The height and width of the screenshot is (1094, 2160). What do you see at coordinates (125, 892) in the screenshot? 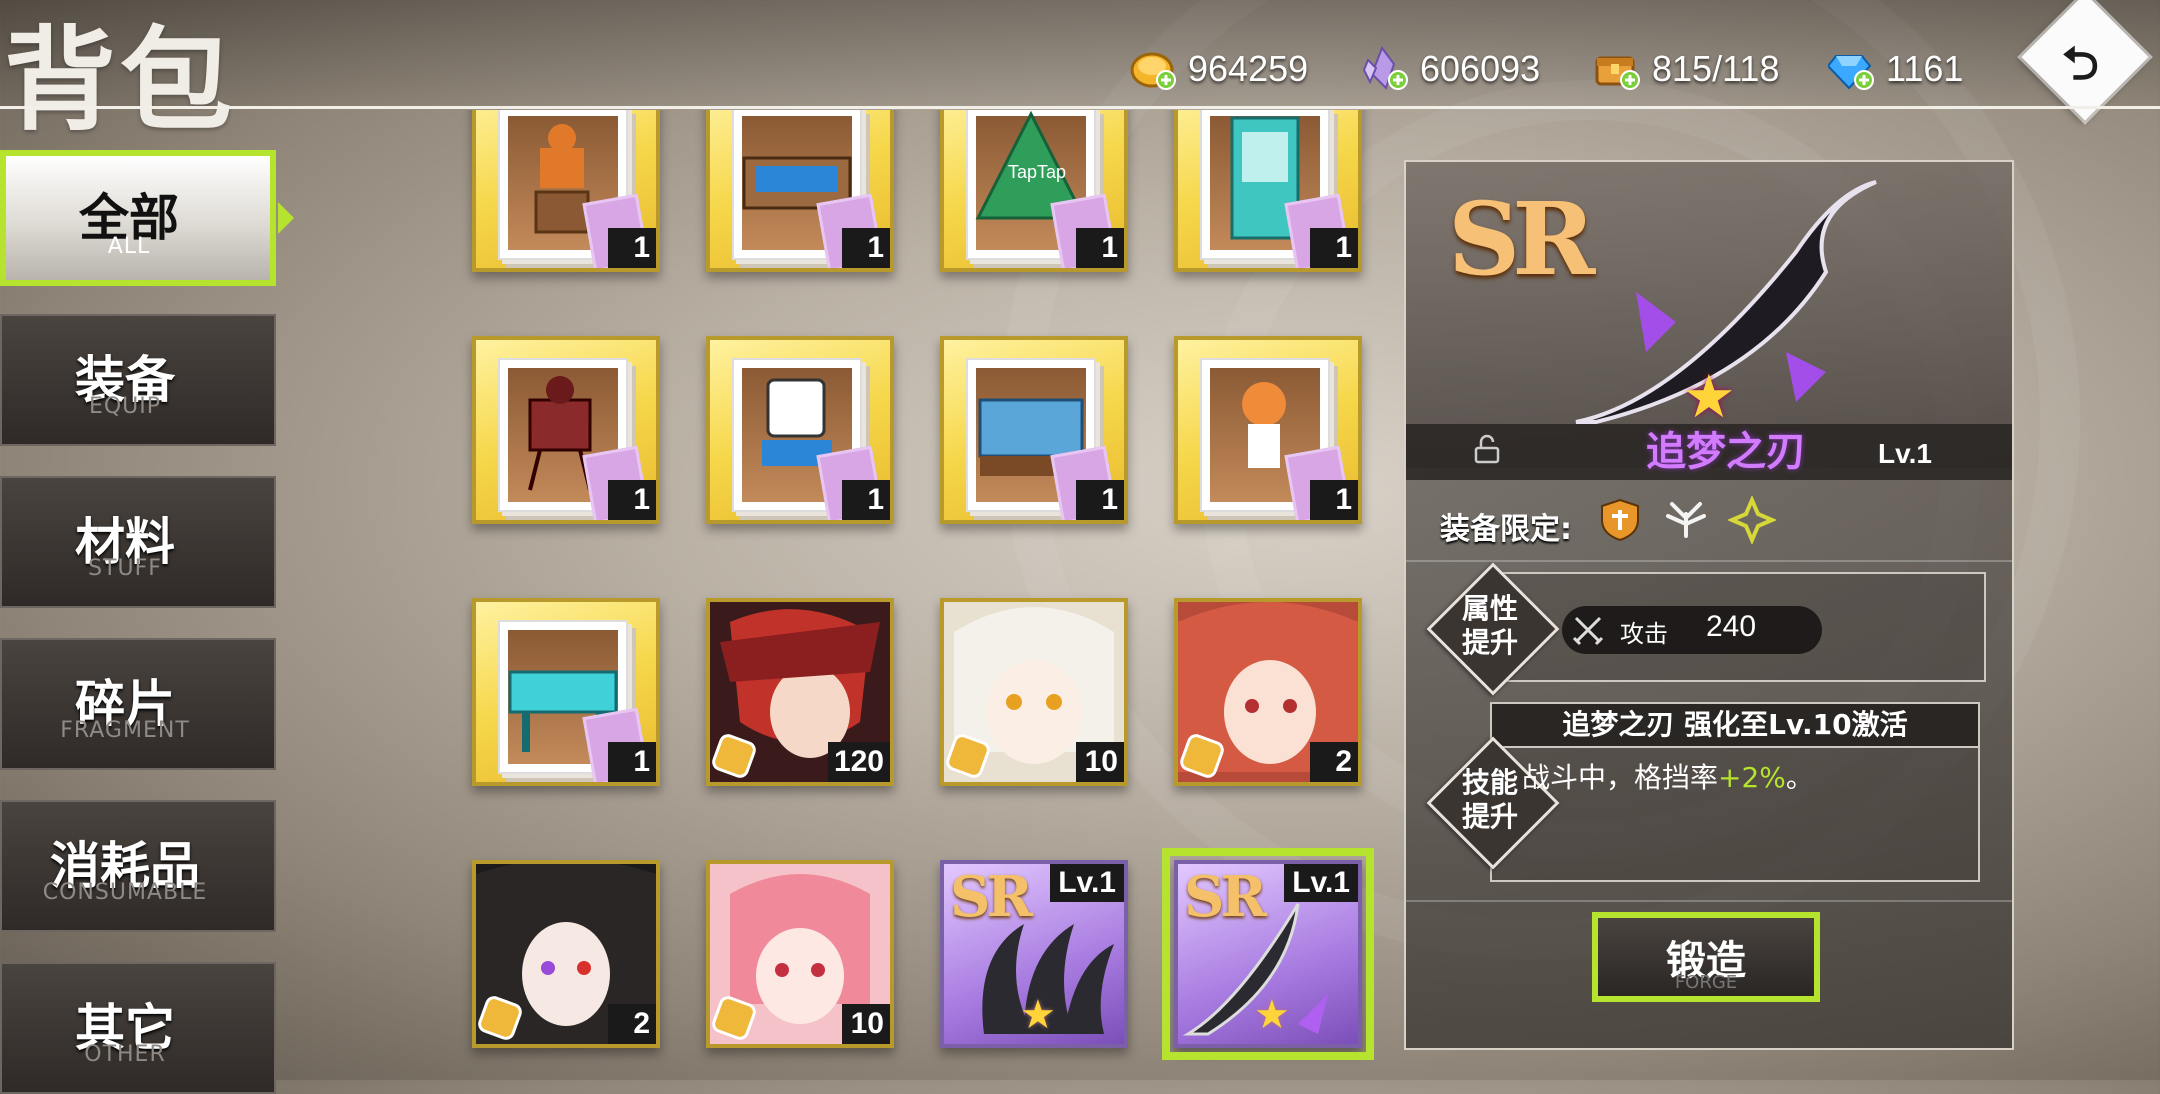
I see `tab-sublabel: CONSUMABLE` at bounding box center [125, 892].